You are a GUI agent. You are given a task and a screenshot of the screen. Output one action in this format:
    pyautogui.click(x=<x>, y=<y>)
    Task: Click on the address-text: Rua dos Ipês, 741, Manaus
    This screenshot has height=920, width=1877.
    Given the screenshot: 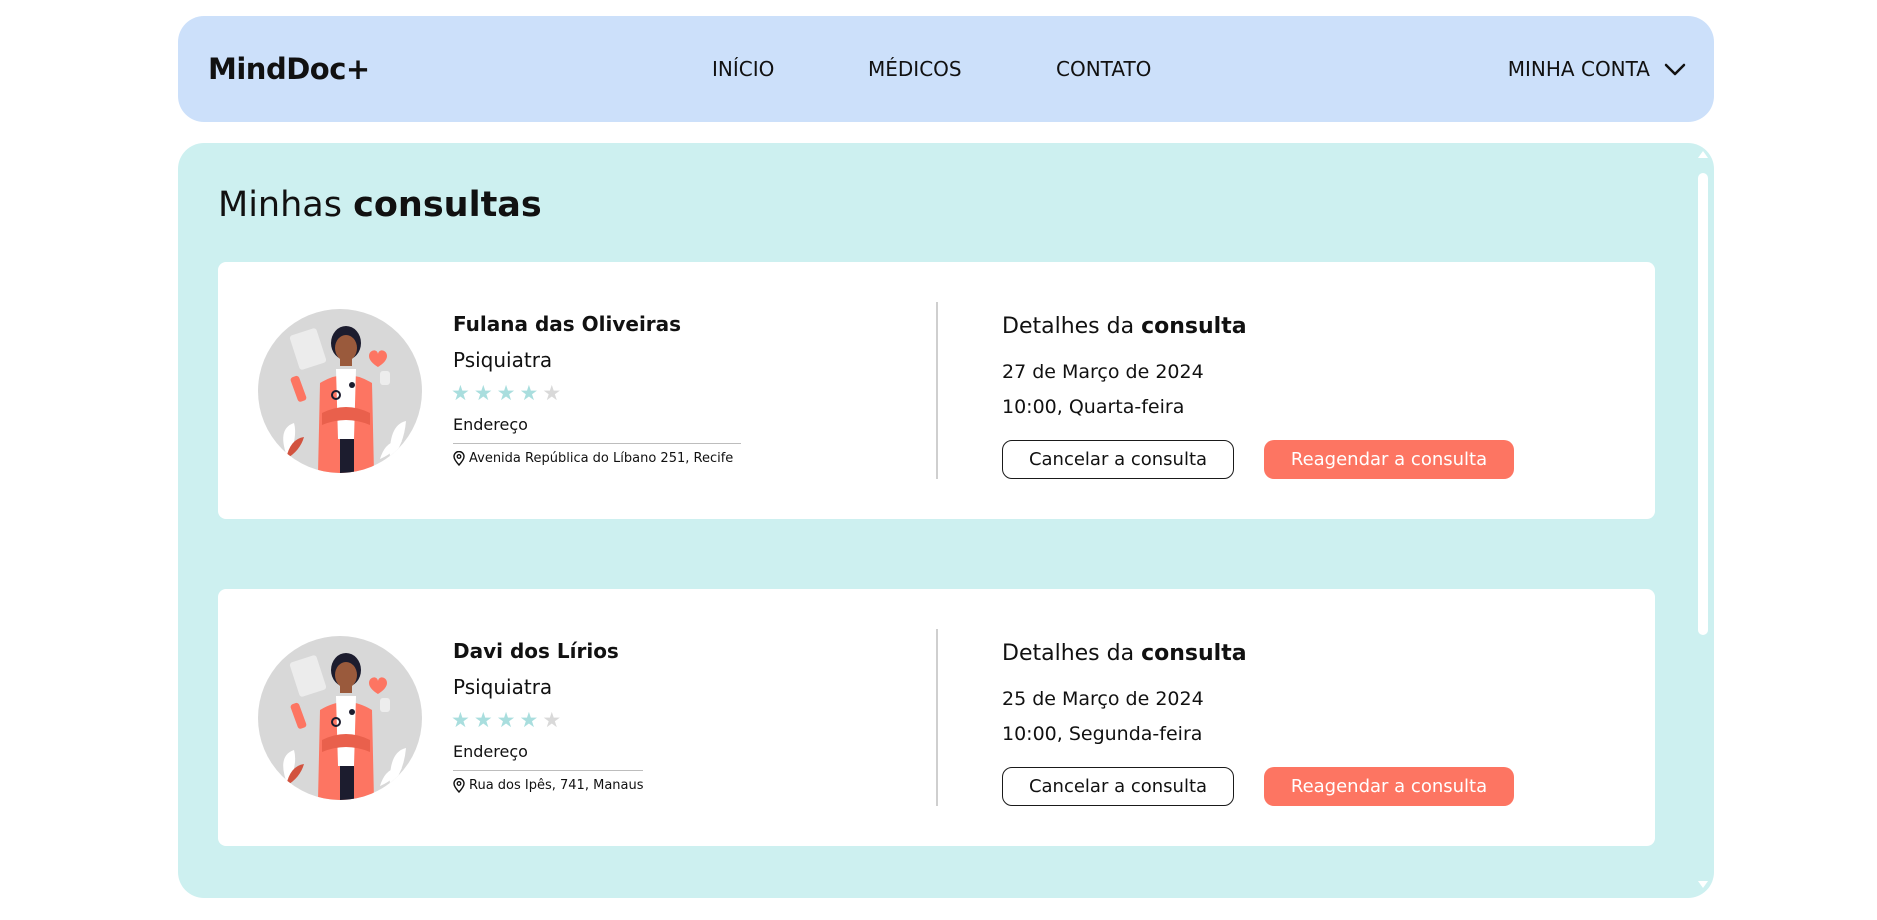 What is the action you would take?
    pyautogui.click(x=556, y=785)
    